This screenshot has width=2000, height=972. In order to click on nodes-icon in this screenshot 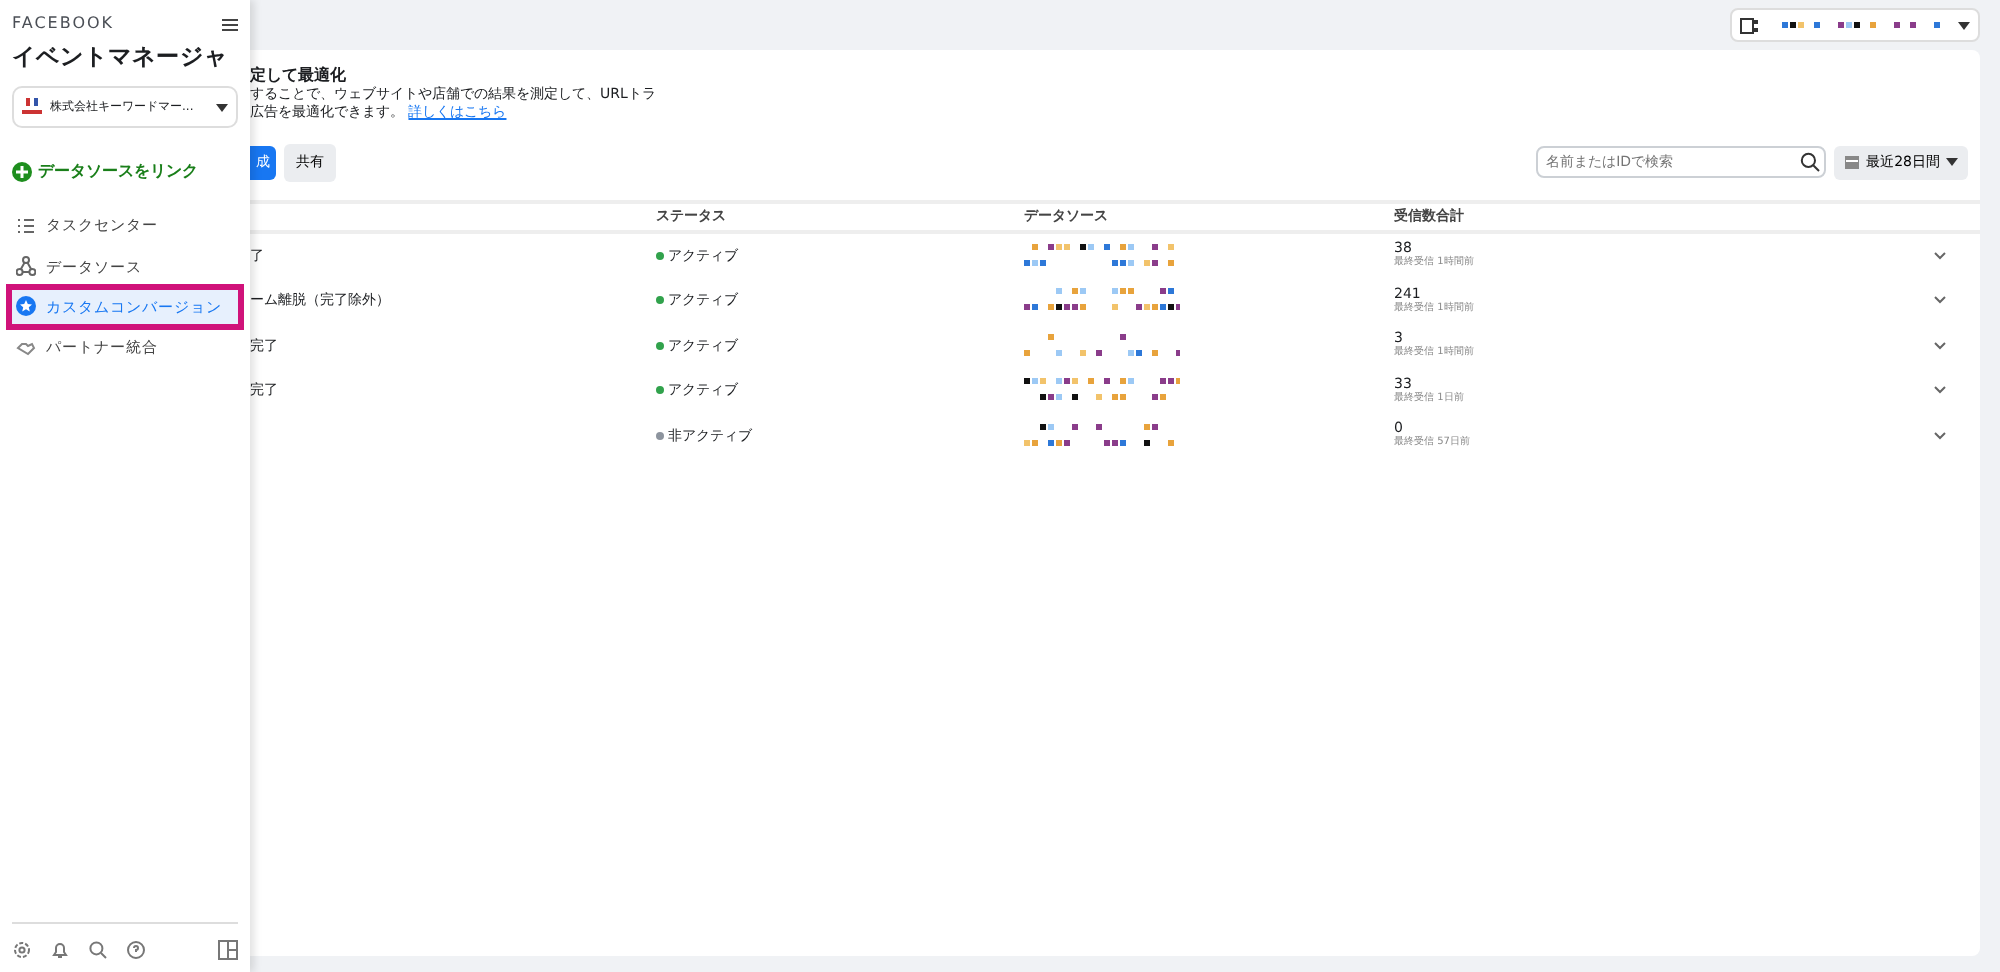, I will do `click(26, 266)`.